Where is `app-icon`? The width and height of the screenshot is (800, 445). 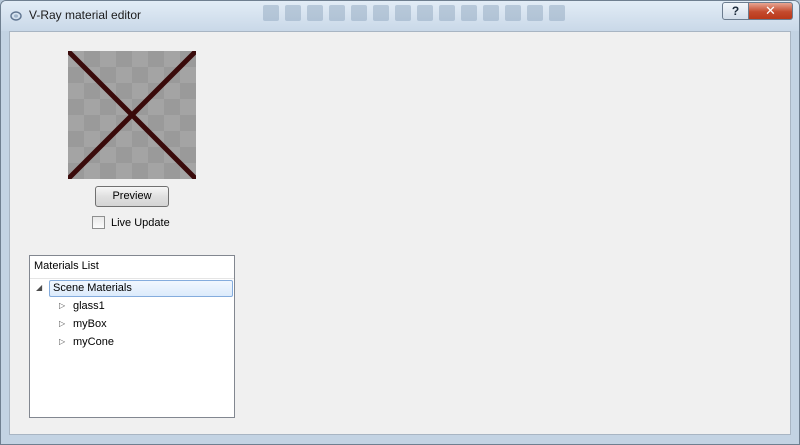
app-icon is located at coordinates (16, 16).